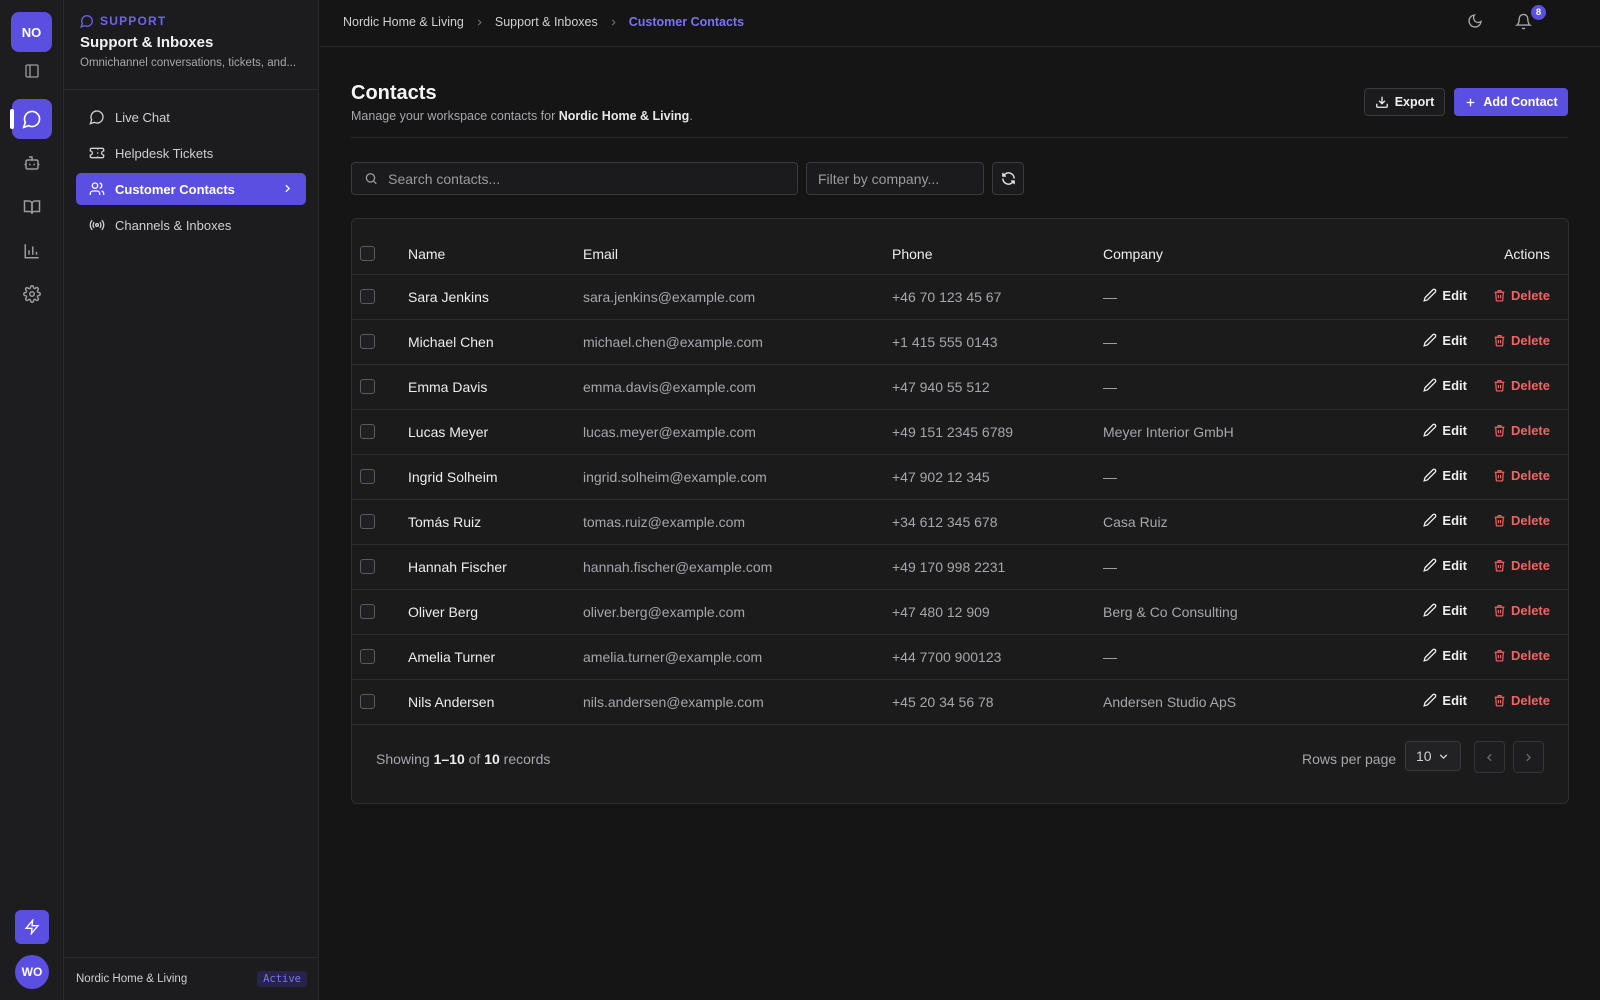  Describe the element at coordinates (1511, 102) in the screenshot. I see `add-contact-button: Add Contact` at that location.